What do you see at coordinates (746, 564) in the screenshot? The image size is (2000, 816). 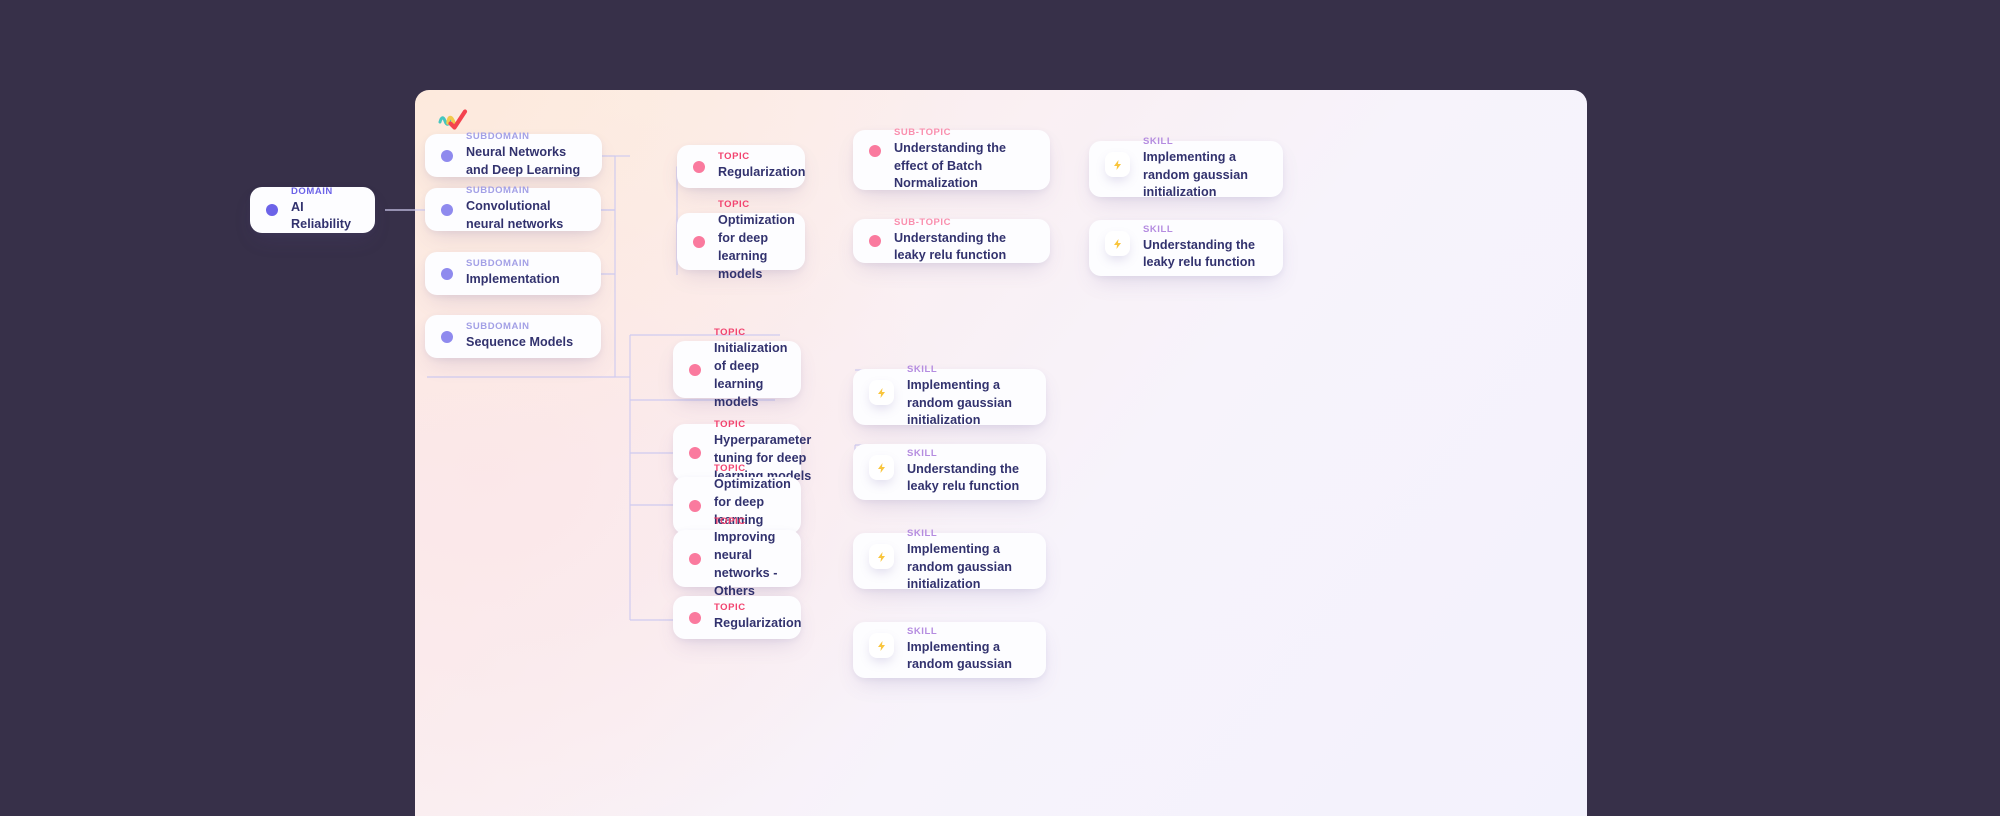 I see `node-title: Improving neural networks - Others` at bounding box center [746, 564].